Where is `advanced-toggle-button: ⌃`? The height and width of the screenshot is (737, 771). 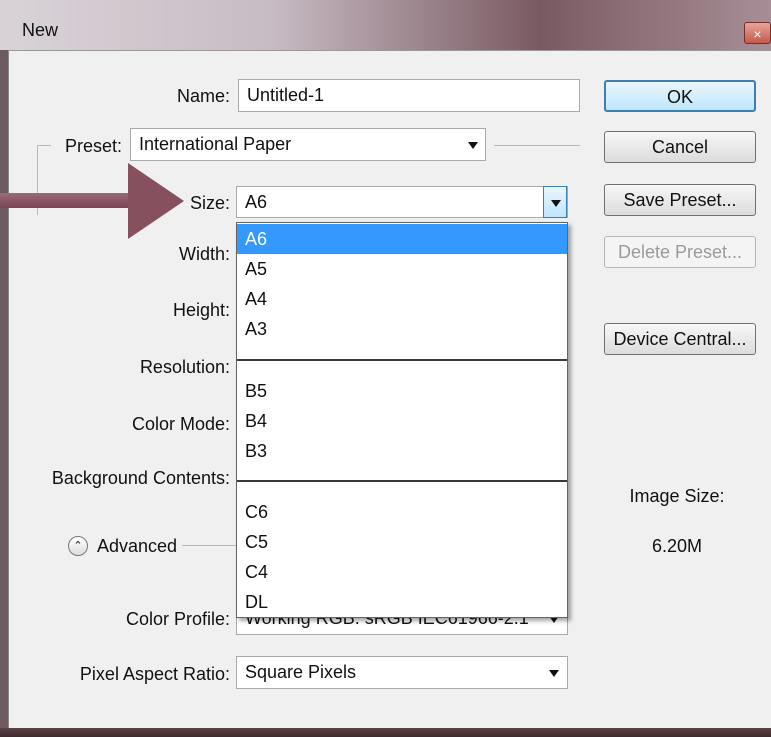 advanced-toggle-button: ⌃ is located at coordinates (78, 546).